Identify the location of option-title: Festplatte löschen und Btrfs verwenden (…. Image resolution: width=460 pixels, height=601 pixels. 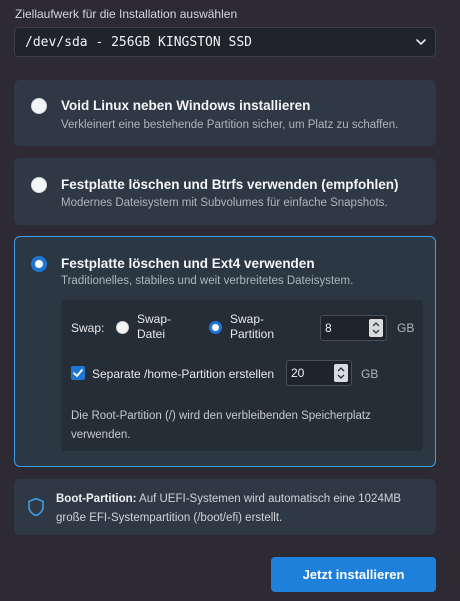
(230, 184).